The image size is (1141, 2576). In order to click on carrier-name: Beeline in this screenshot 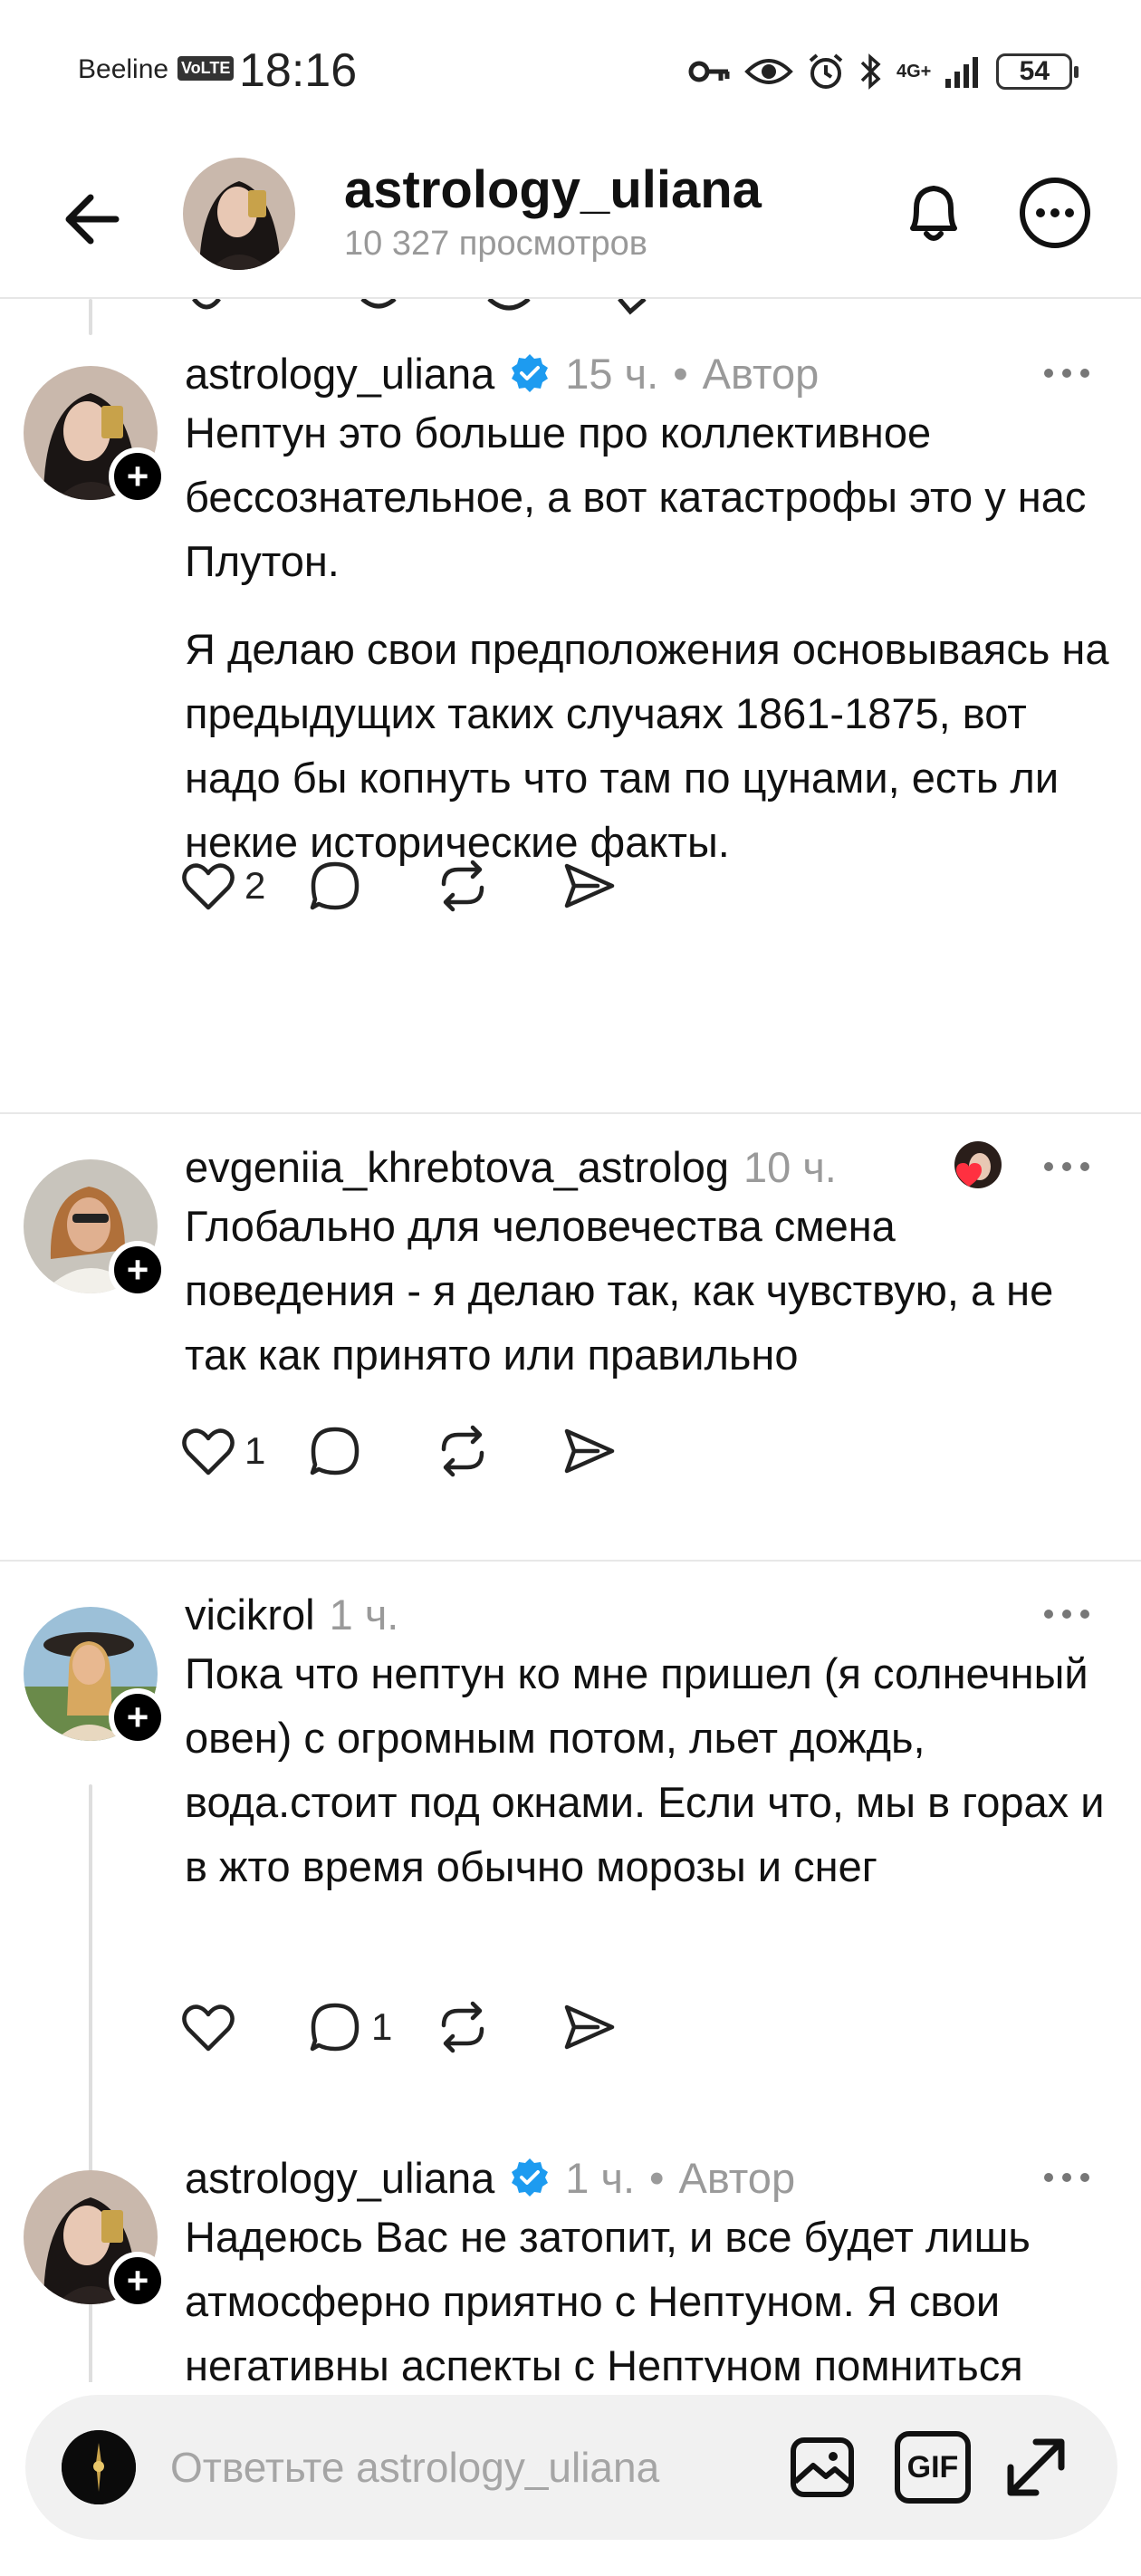, I will do `click(124, 69)`.